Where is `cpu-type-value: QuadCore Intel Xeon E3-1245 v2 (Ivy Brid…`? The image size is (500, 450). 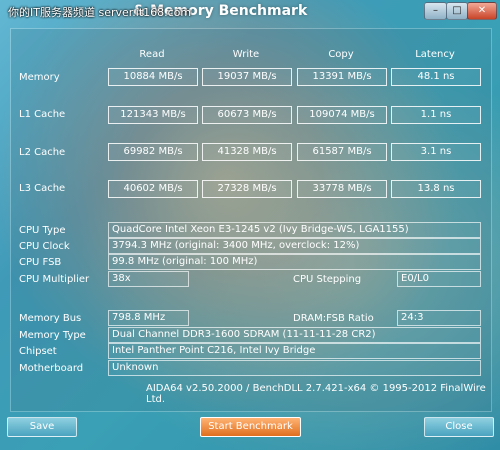
cpu-type-value: QuadCore Intel Xeon E3-1245 v2 (Ivy Brid… is located at coordinates (294, 230).